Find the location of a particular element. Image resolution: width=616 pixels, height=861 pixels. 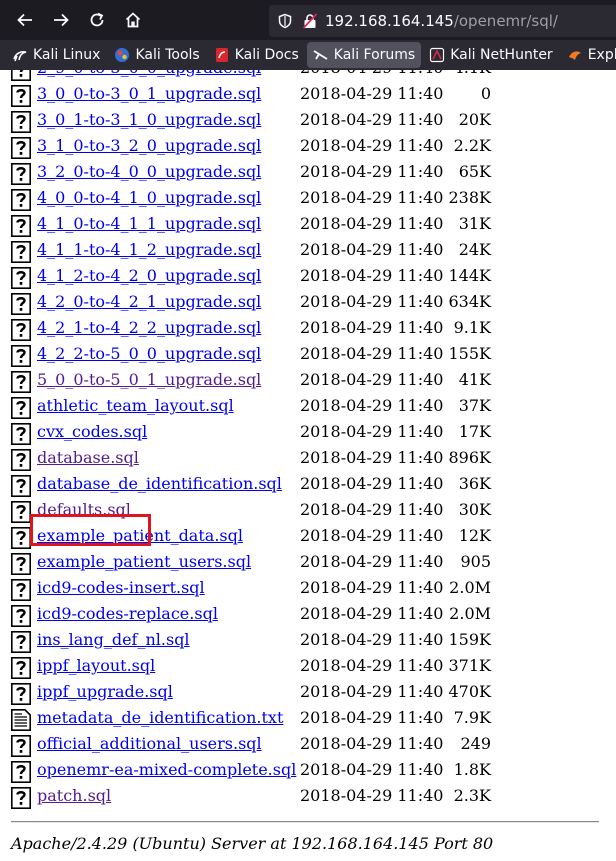

file-link: 3_0_1-to-3_1_0_upgrade.sql is located at coordinates (149, 119).